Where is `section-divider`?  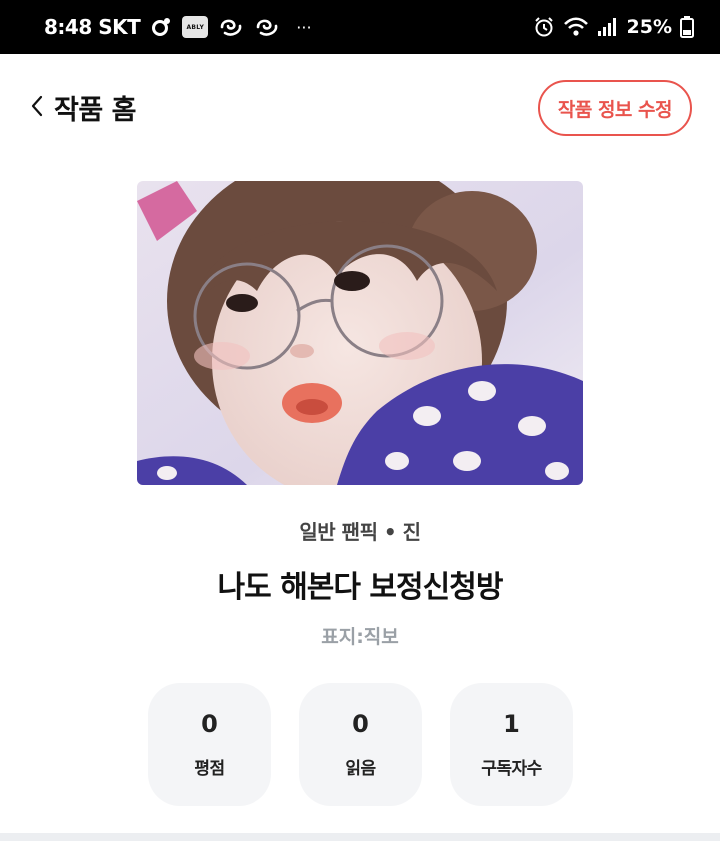
section-divider is located at coordinates (360, 837).